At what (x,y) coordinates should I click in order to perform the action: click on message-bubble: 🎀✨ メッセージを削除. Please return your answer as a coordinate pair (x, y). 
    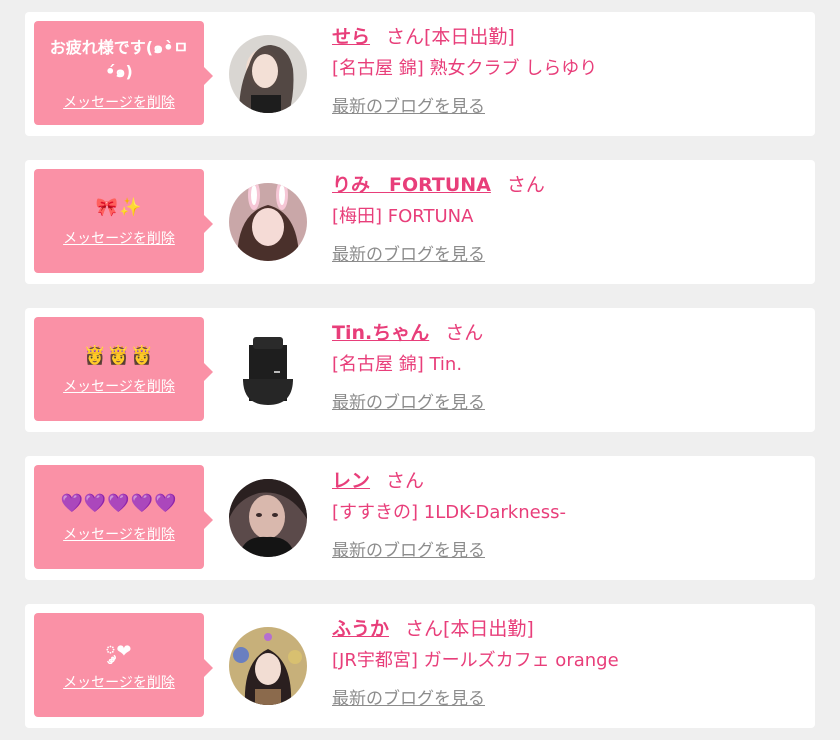
    Looking at the image, I should click on (123, 221).